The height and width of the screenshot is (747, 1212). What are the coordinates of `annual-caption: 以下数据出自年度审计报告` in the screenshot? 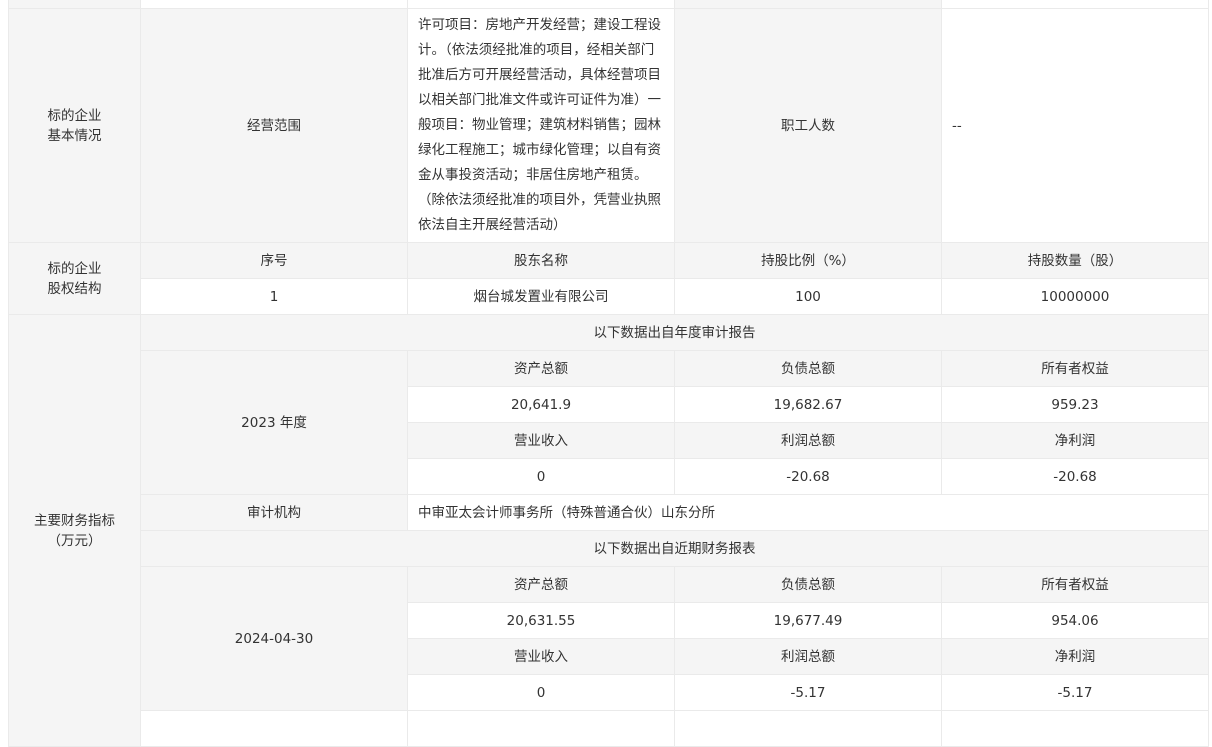 It's located at (674, 332).